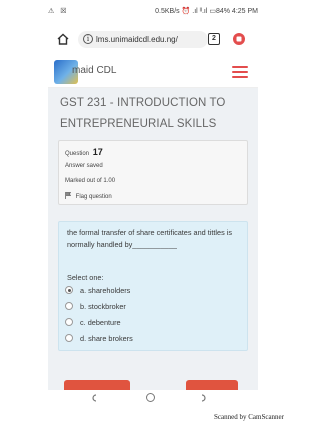  I want to click on flag-question-label: Flag question, so click(93, 197).